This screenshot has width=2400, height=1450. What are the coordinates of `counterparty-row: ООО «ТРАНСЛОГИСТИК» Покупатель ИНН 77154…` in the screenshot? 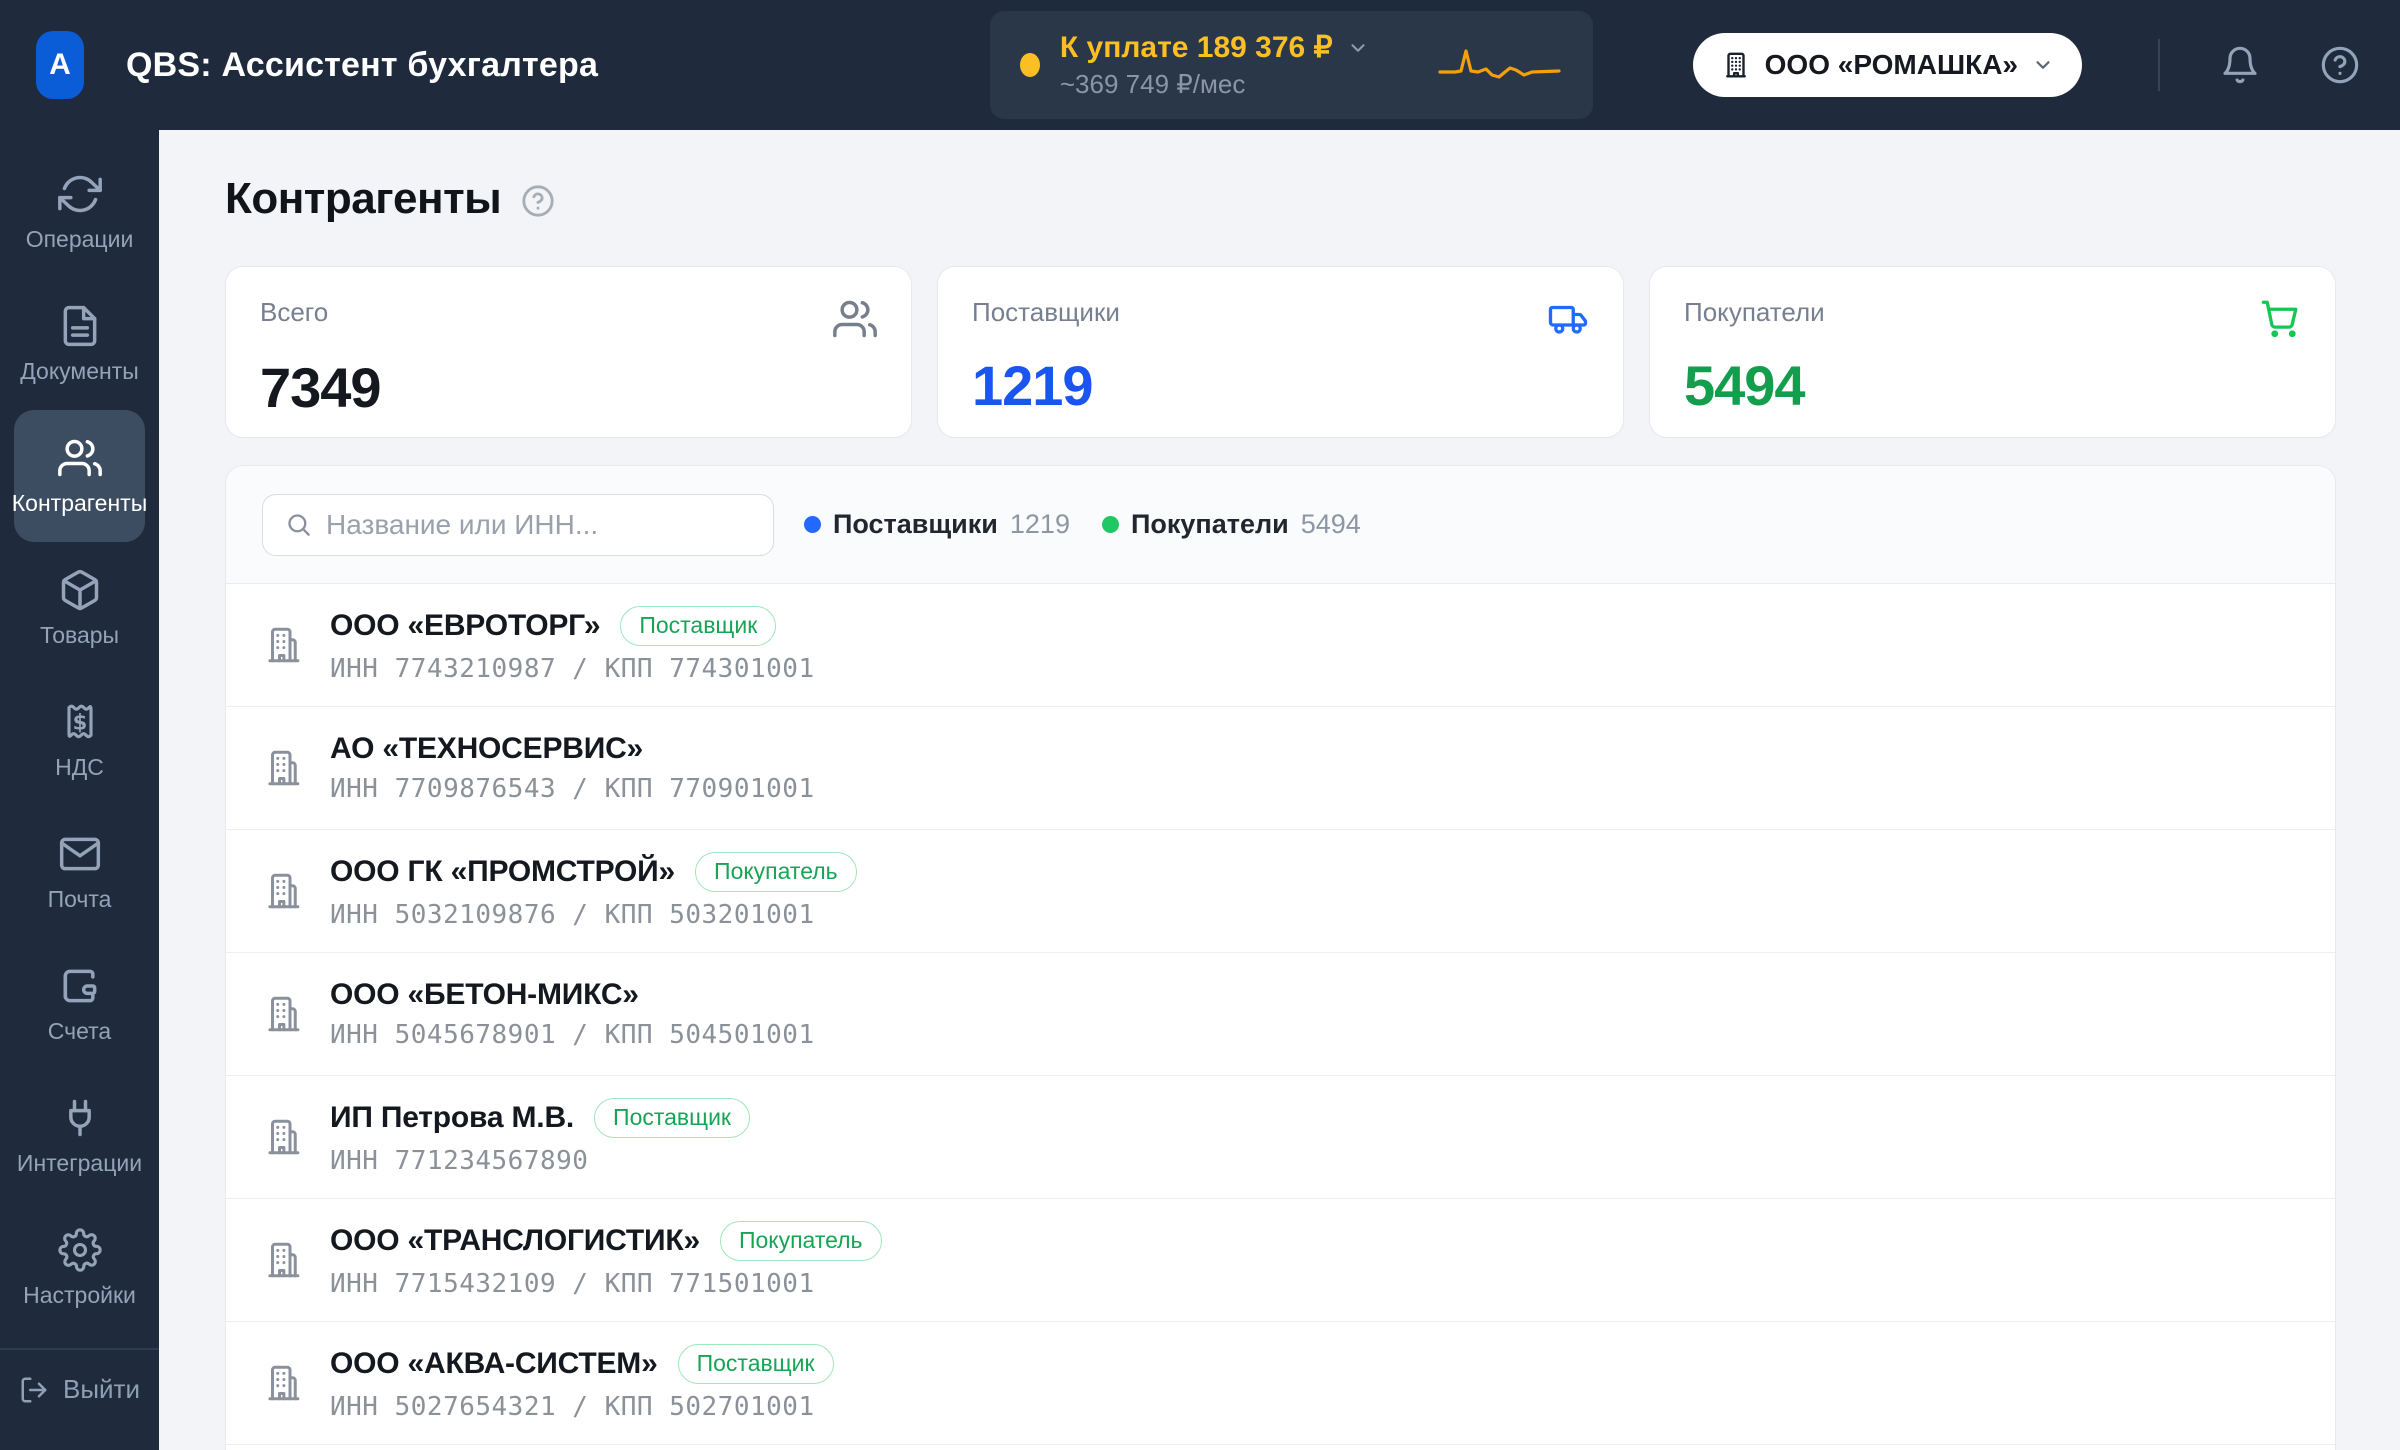 It's located at (1280, 1260).